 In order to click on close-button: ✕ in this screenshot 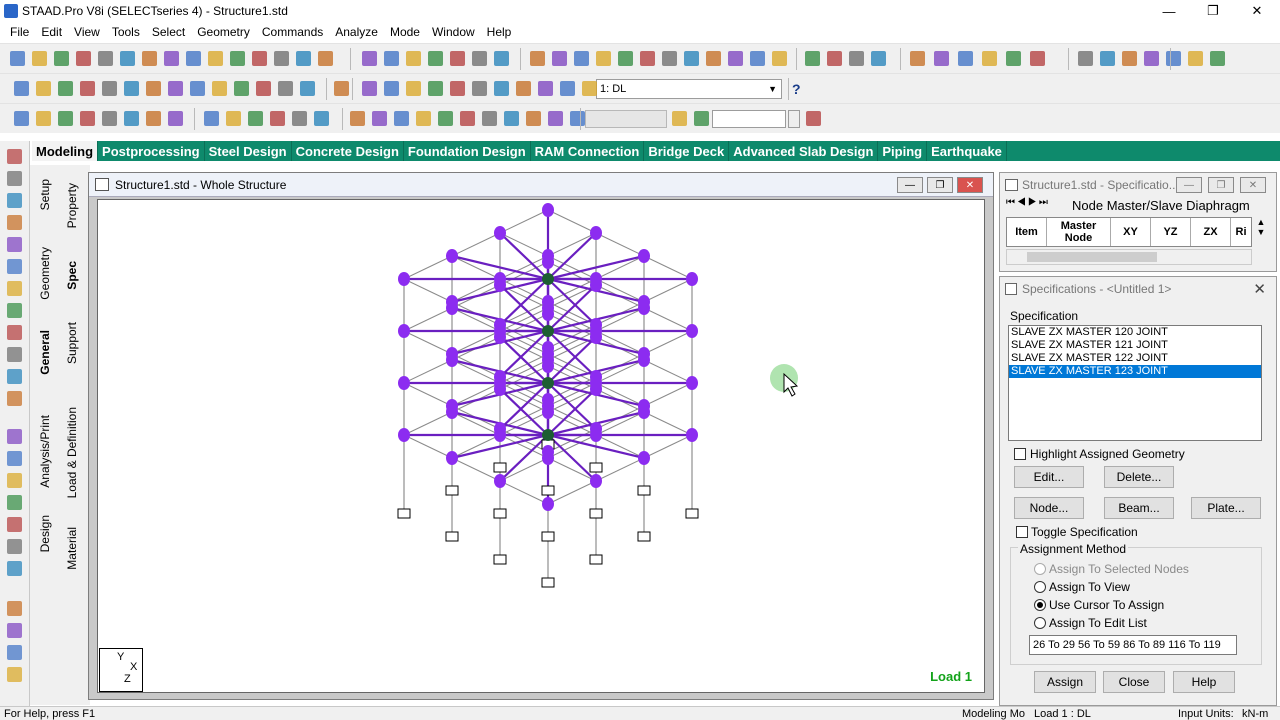, I will do `click(1257, 11)`.